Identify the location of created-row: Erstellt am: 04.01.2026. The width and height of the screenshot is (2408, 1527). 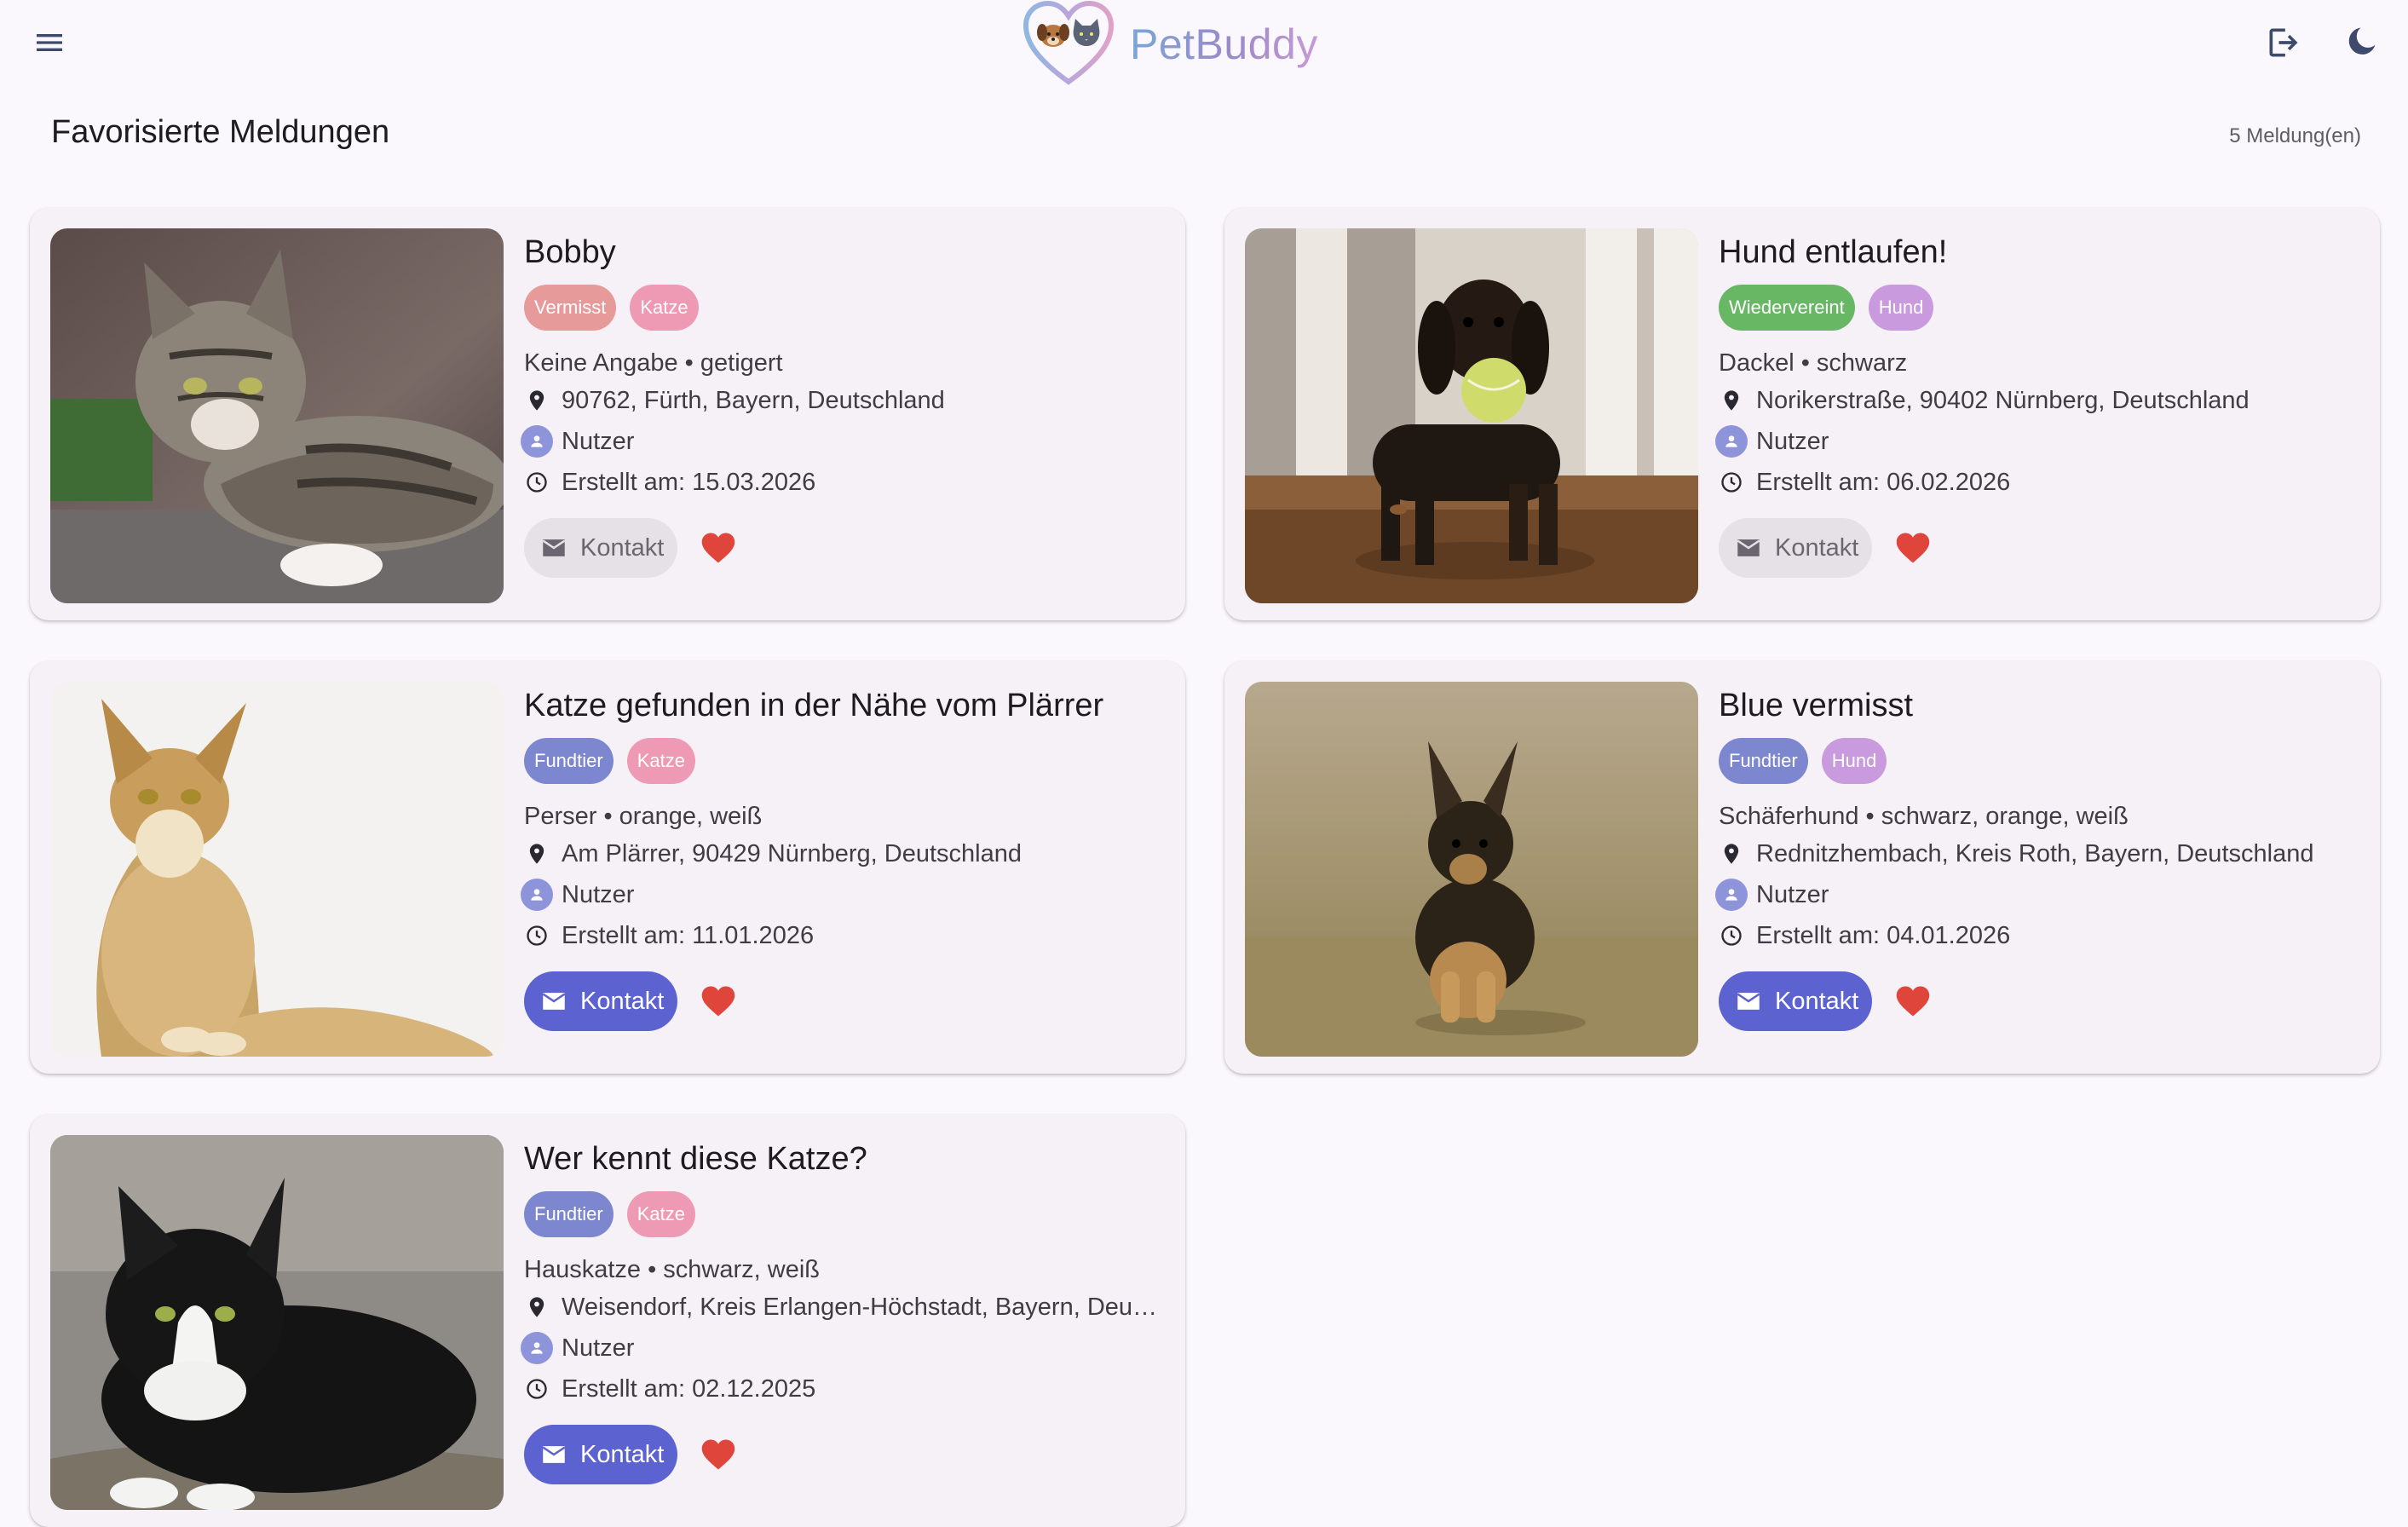
(2042, 935).